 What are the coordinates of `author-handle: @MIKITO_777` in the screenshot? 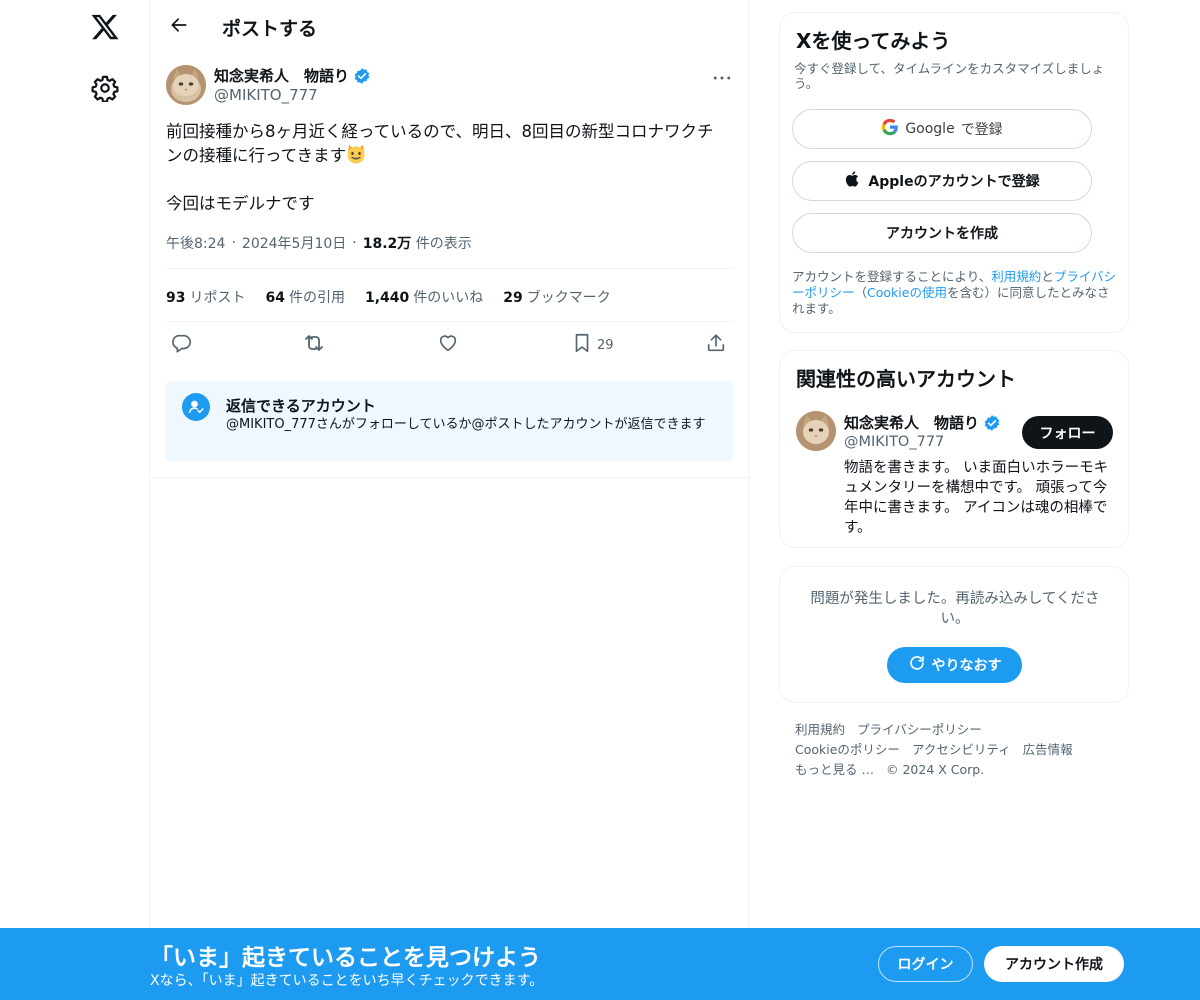 It's located at (266, 95).